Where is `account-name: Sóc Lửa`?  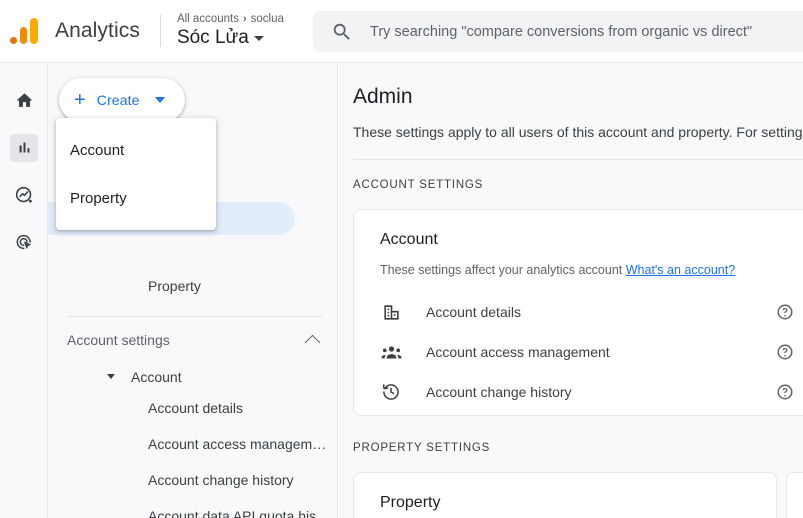
account-name: Sóc Lửa is located at coordinates (212, 37).